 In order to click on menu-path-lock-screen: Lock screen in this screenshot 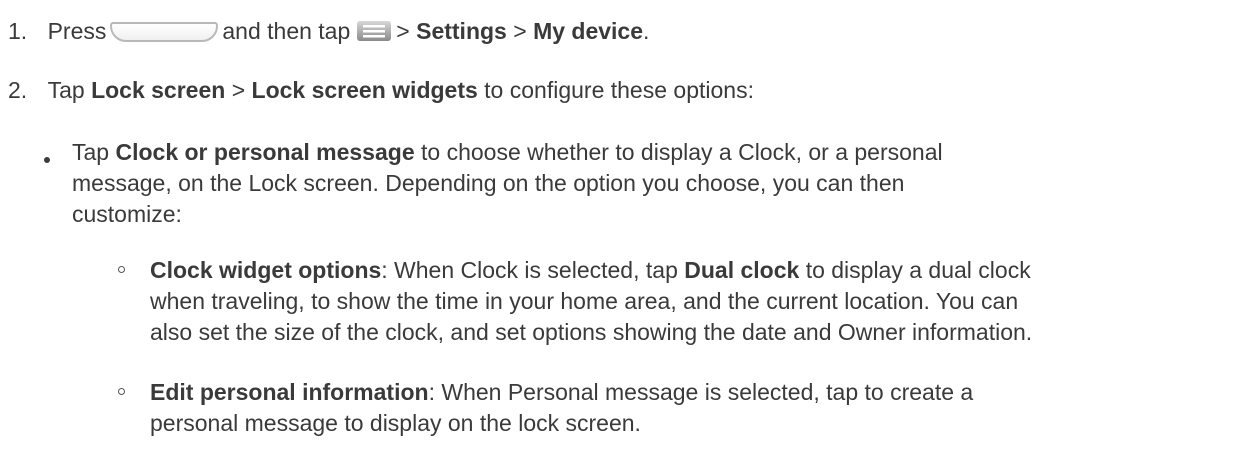, I will do `click(158, 90)`.